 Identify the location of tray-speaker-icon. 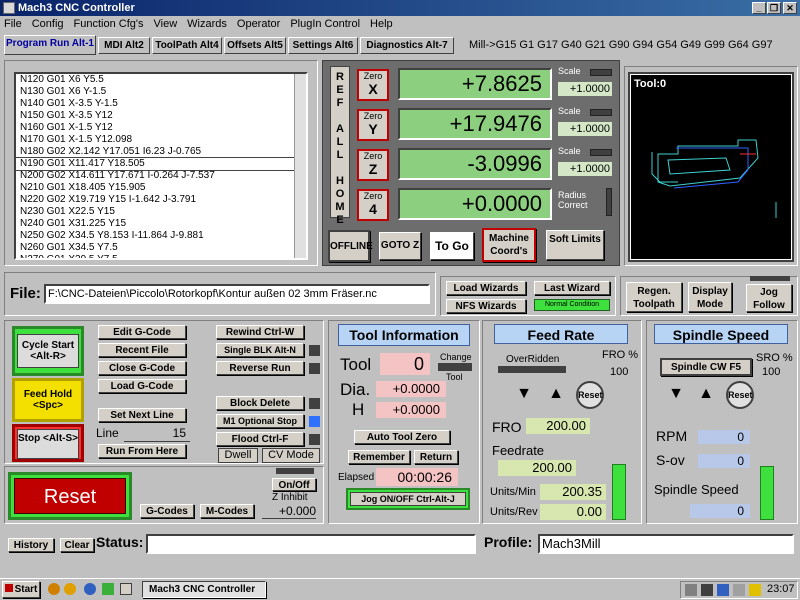
(739, 590).